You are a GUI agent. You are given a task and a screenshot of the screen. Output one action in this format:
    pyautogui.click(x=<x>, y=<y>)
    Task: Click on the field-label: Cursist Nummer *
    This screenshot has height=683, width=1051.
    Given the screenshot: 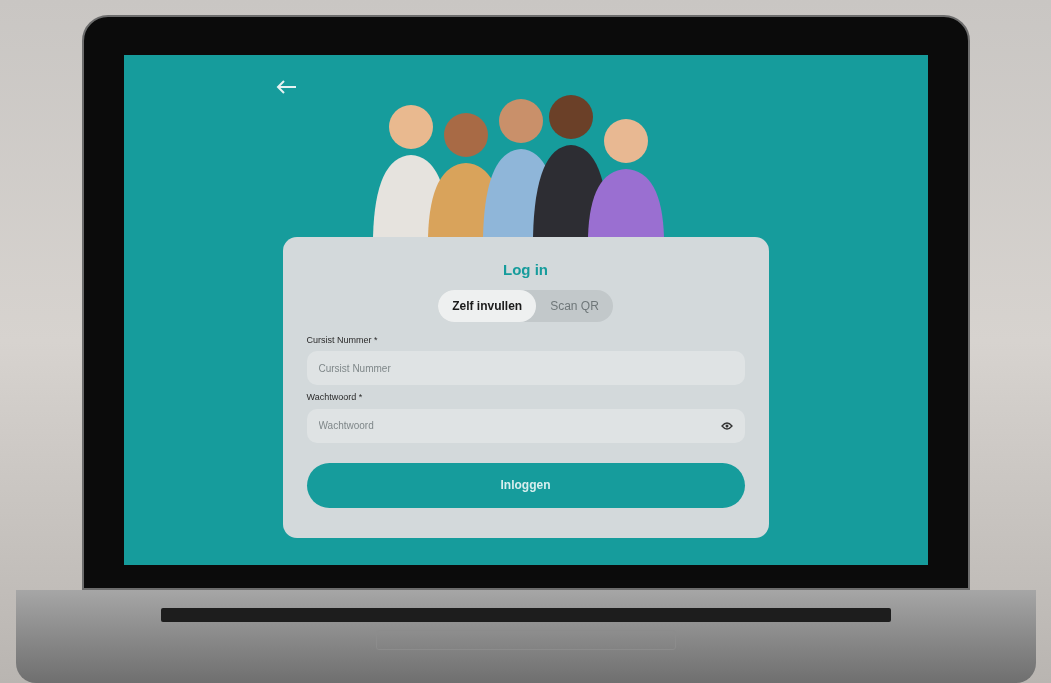 What is the action you would take?
    pyautogui.click(x=342, y=340)
    